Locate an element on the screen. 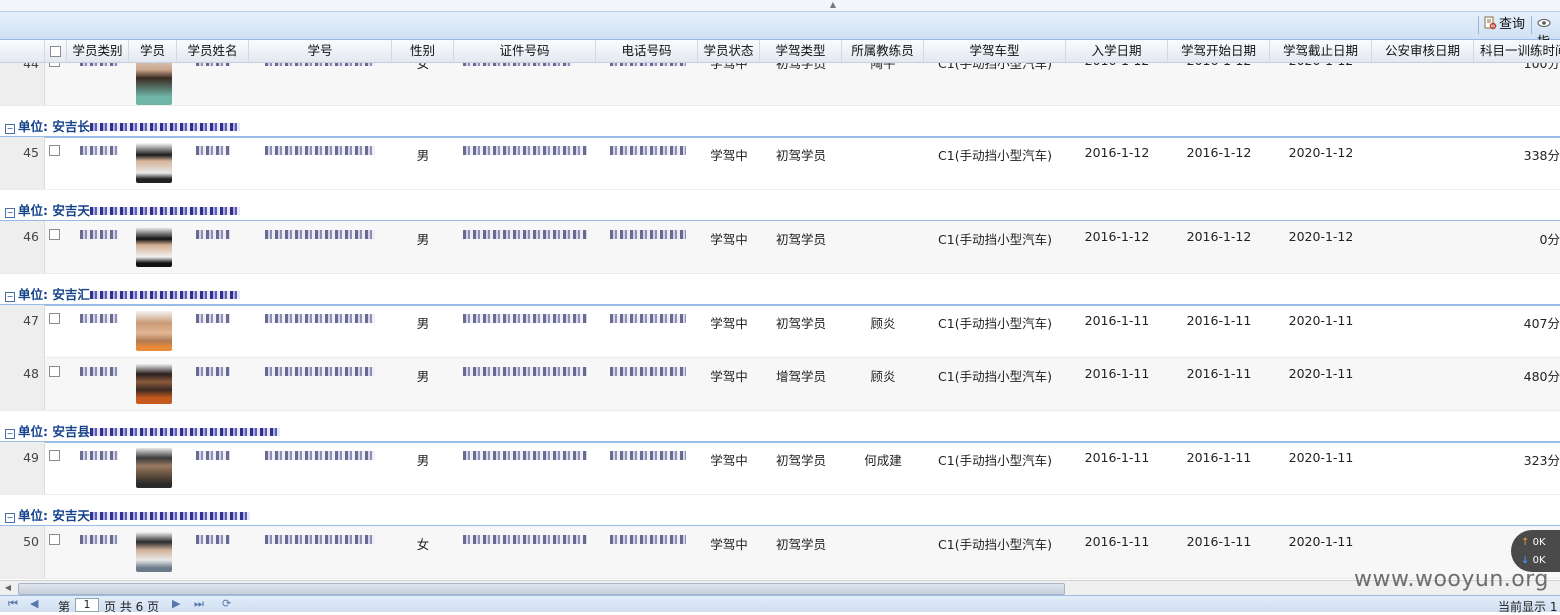  page-prefix: 第 is located at coordinates (64, 607).